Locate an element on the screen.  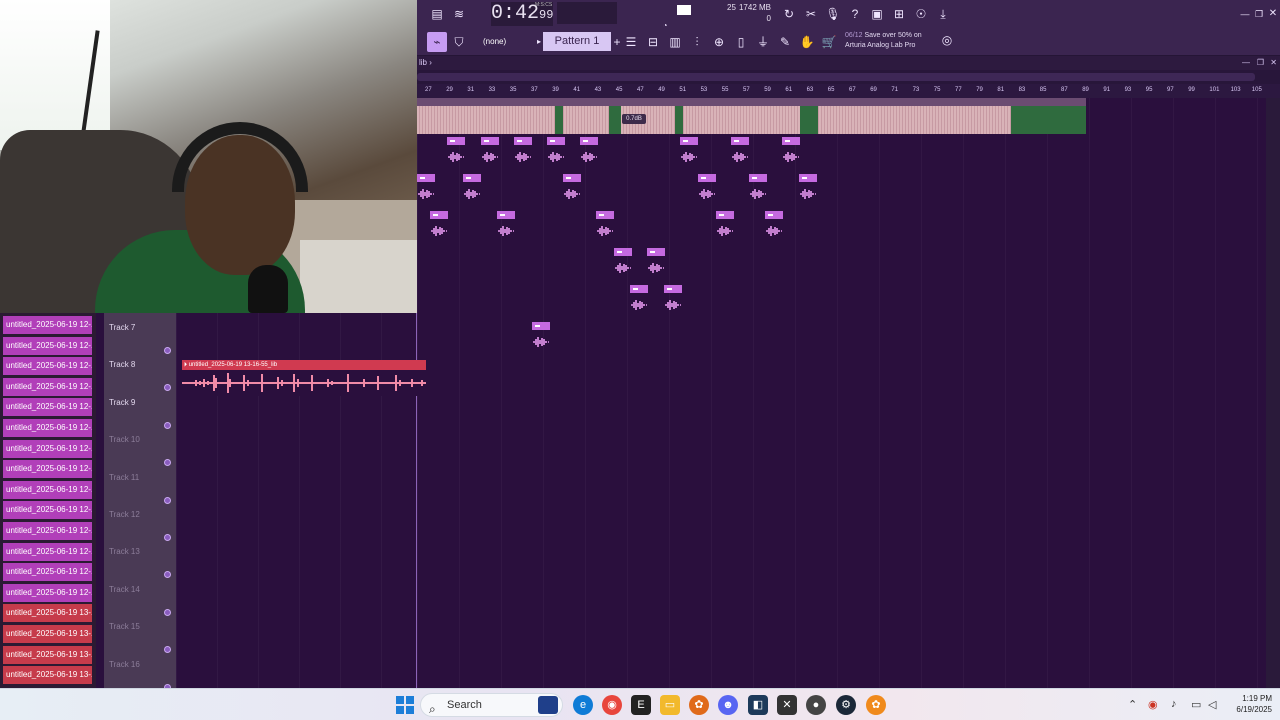
fl-studio-icon: ✿ is located at coordinates (699, 705).